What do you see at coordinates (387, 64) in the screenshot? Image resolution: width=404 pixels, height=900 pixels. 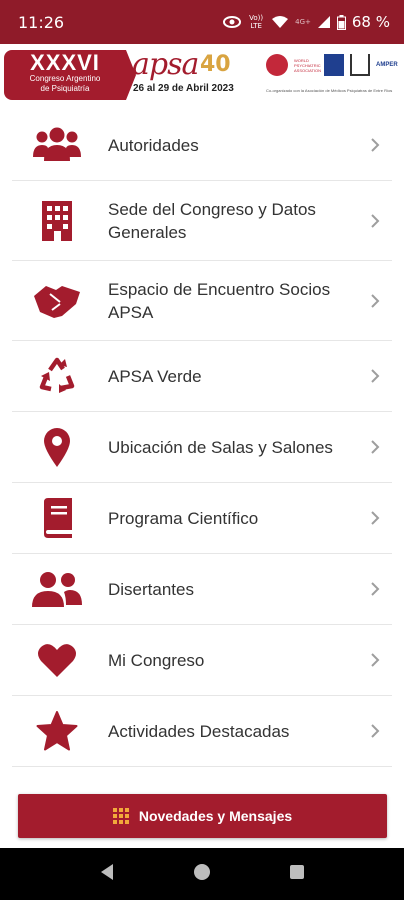 I see `amper-logo: AMPER` at bounding box center [387, 64].